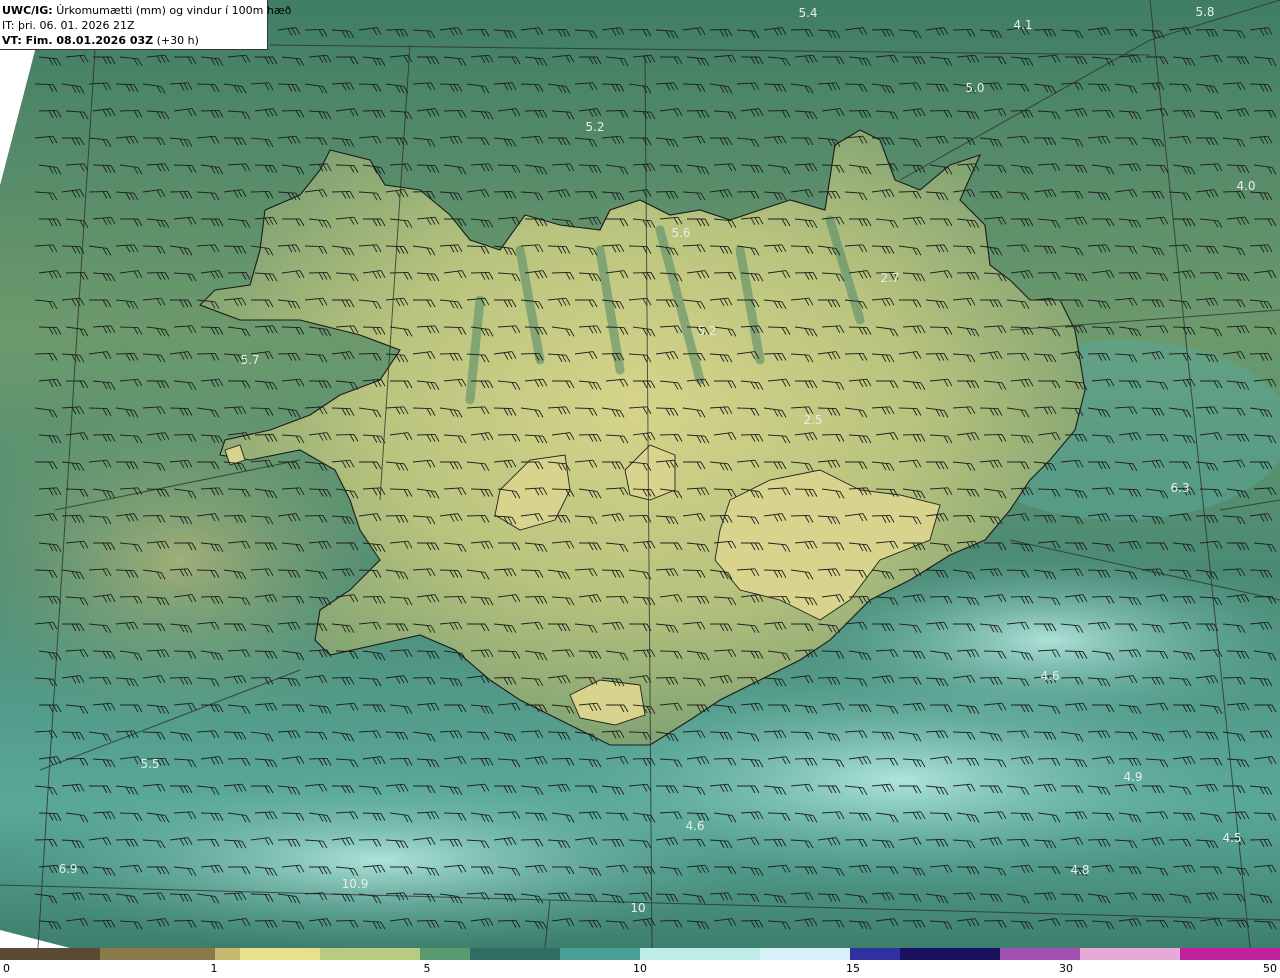  Describe the element at coordinates (1246, 186) in the screenshot. I see `map-value-label: 4.0` at that location.